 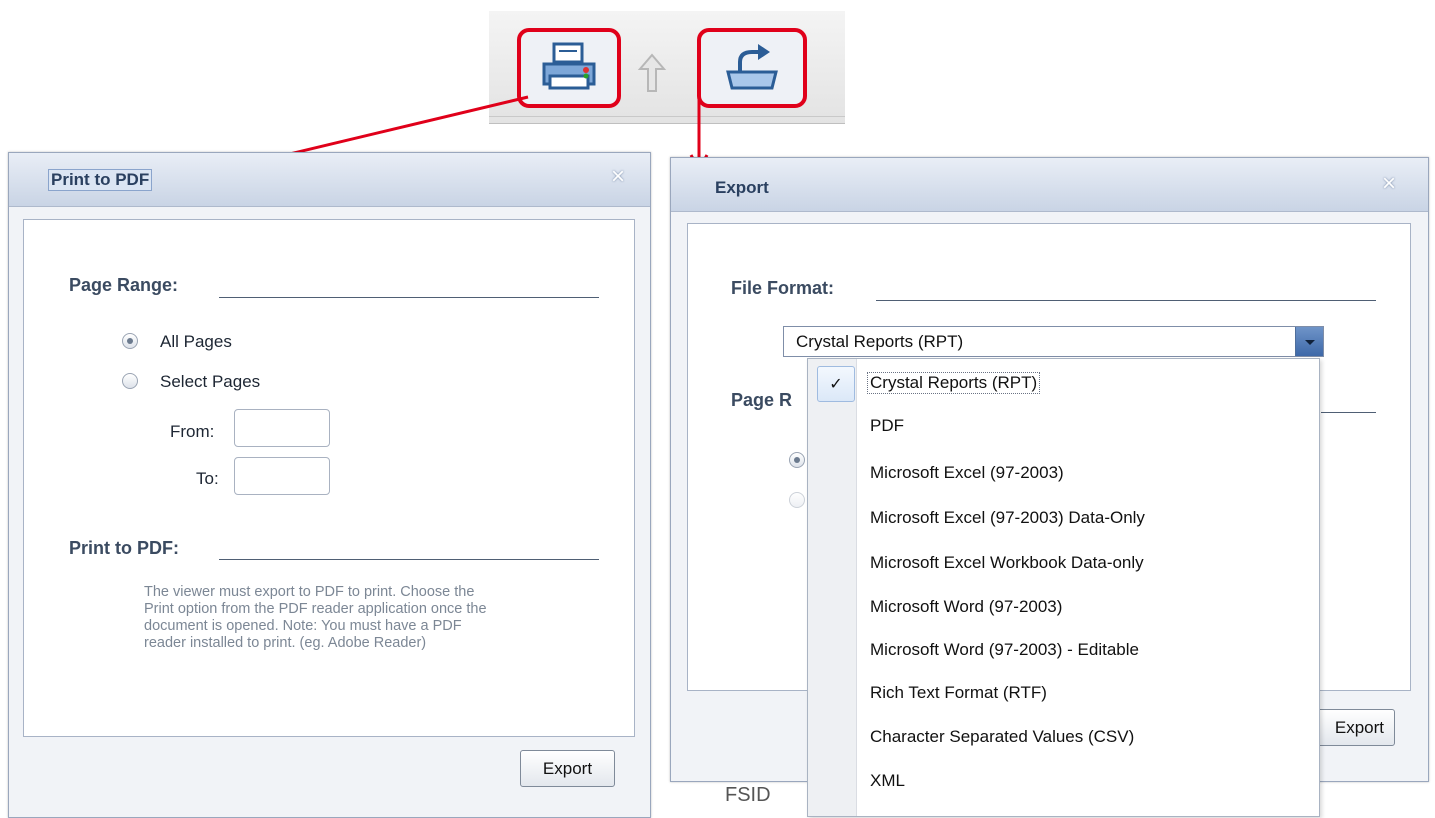 I want to click on print-section-rule, so click(x=409, y=559).